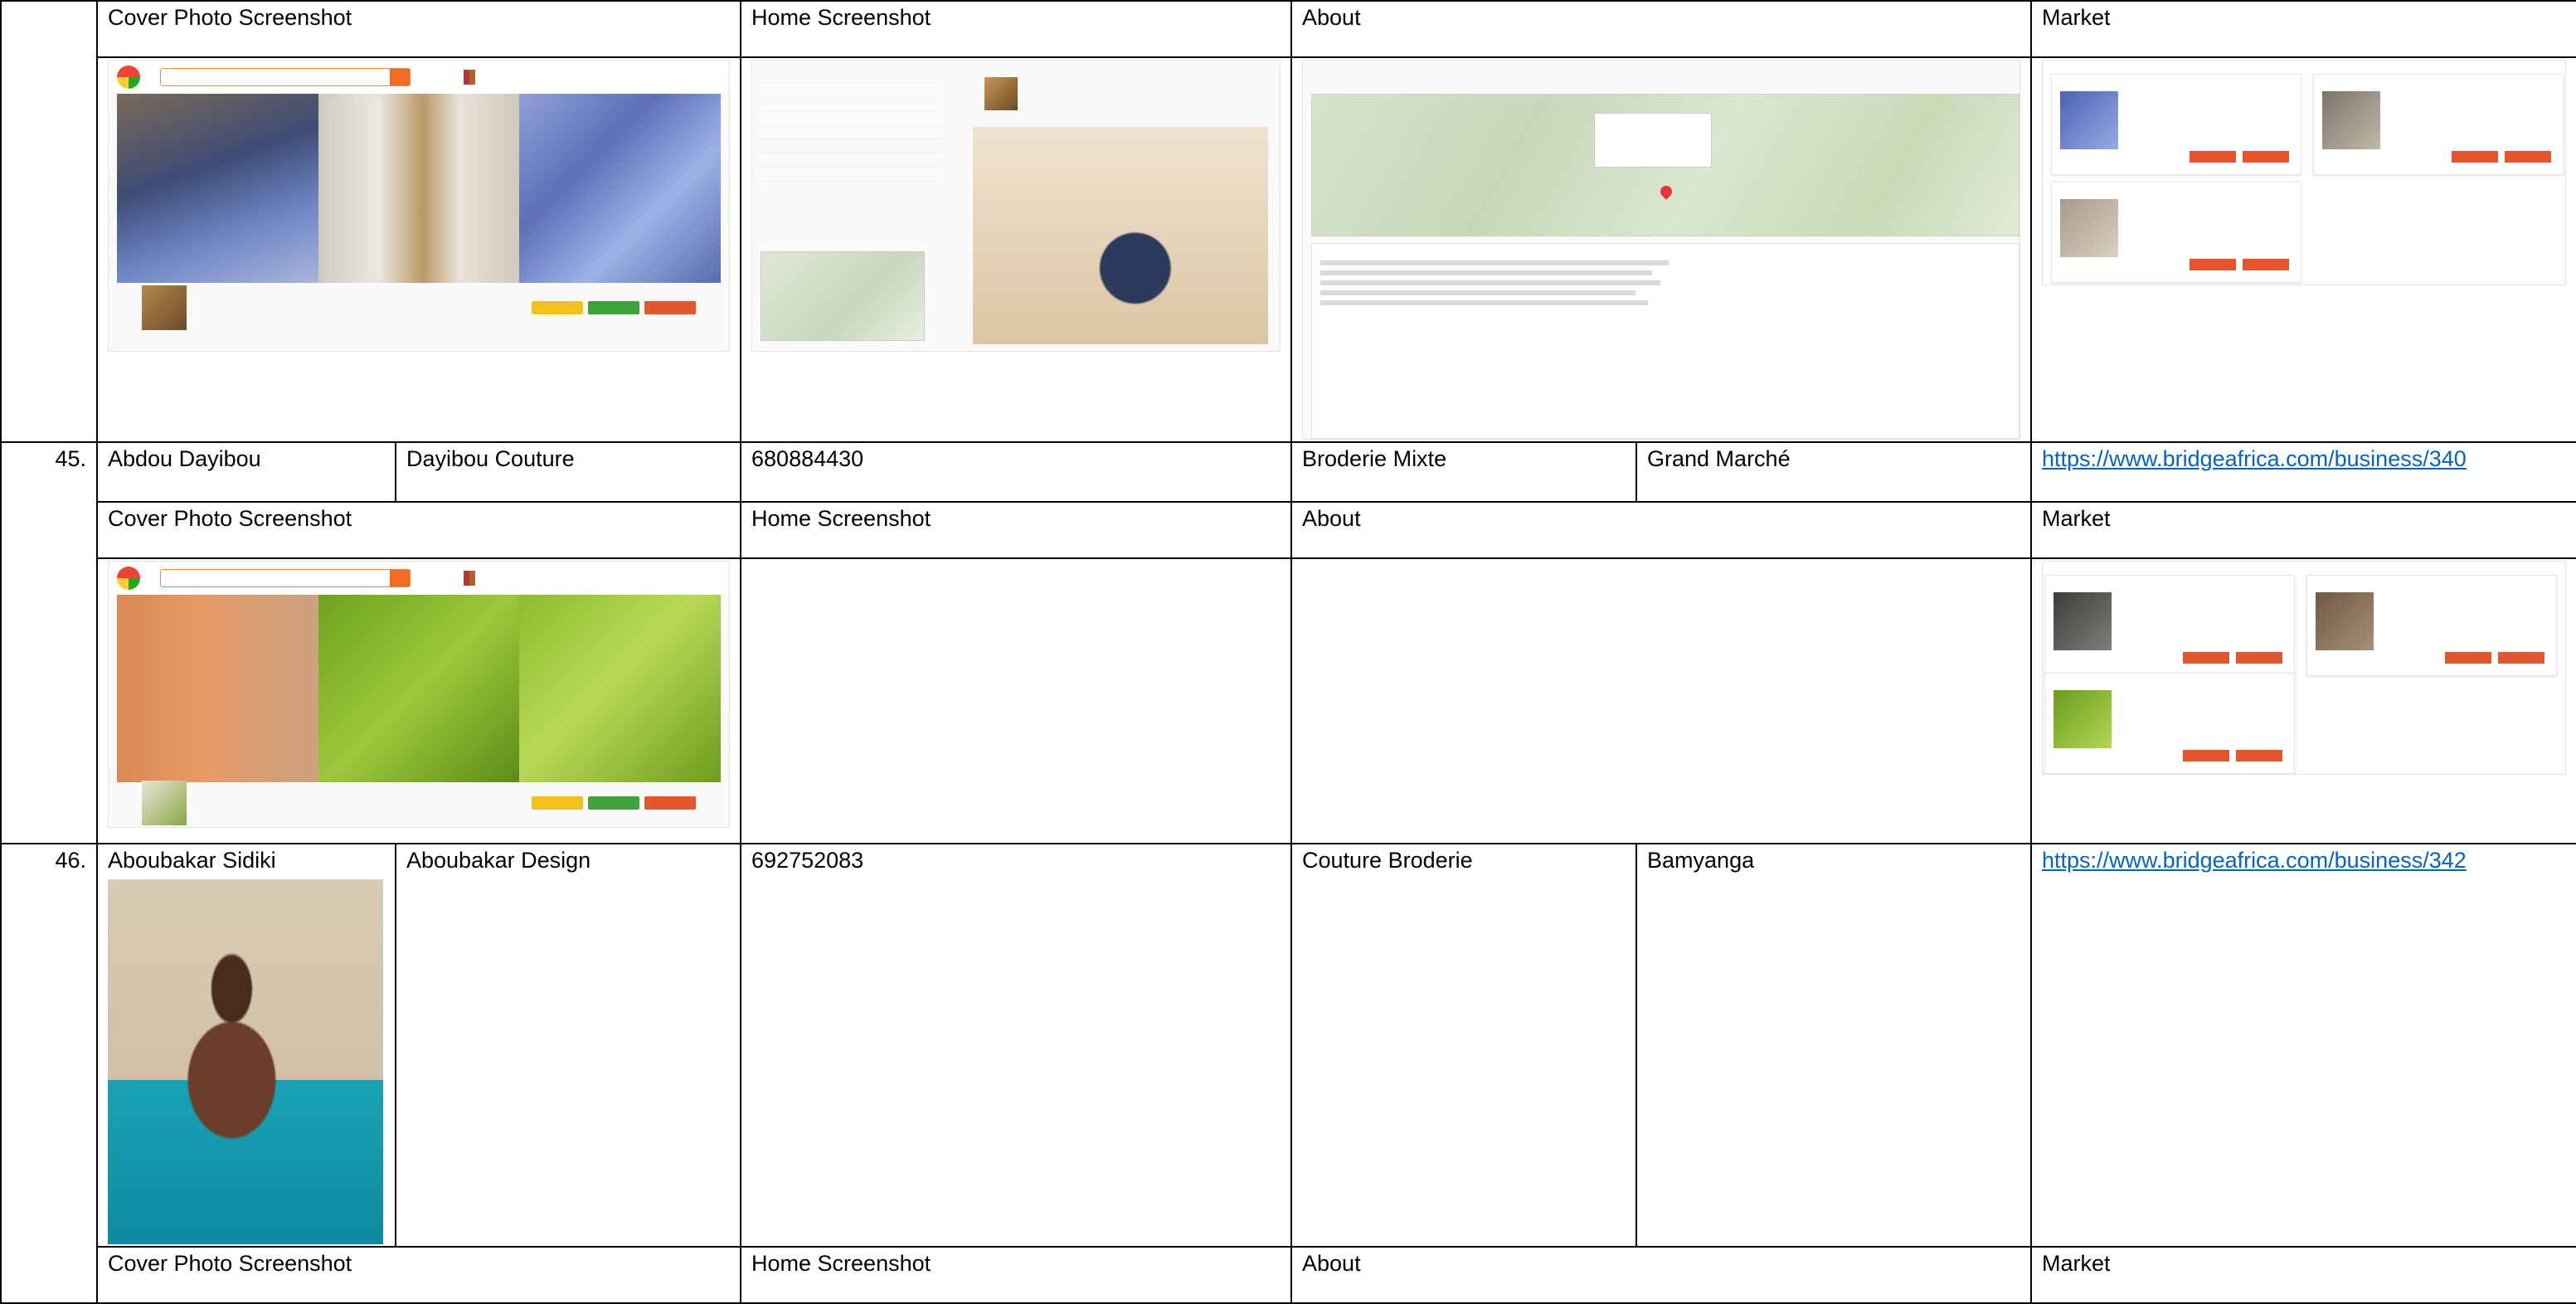 This screenshot has width=2576, height=1304. Describe the element at coordinates (1017, 1045) in the screenshot. I see `phone-number: 692752083` at that location.